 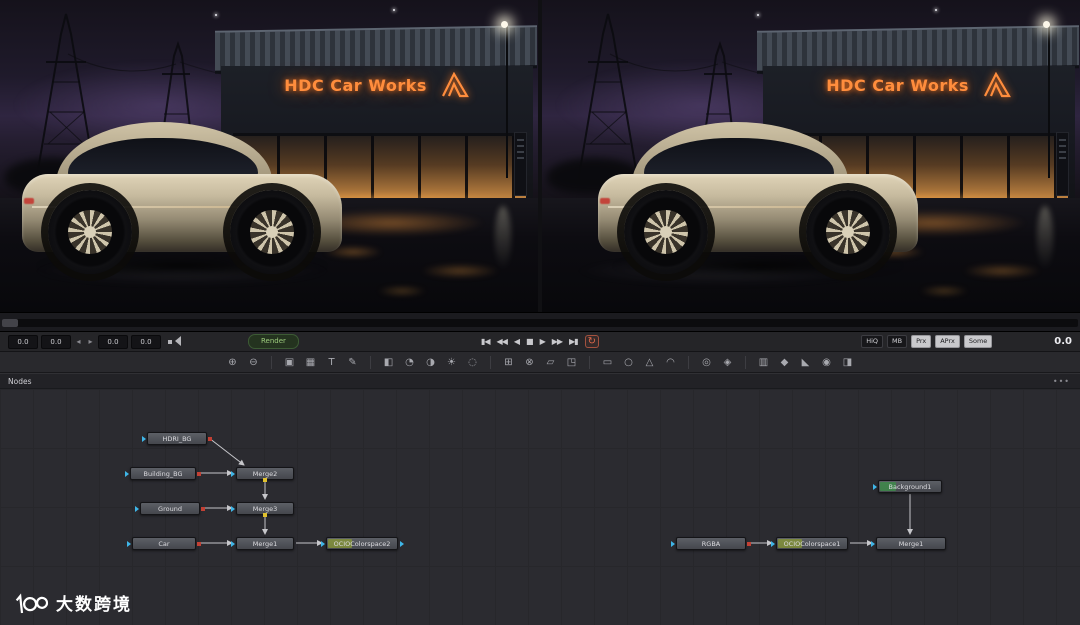 I want to click on tracker-icon: ◎, so click(x=706, y=362).